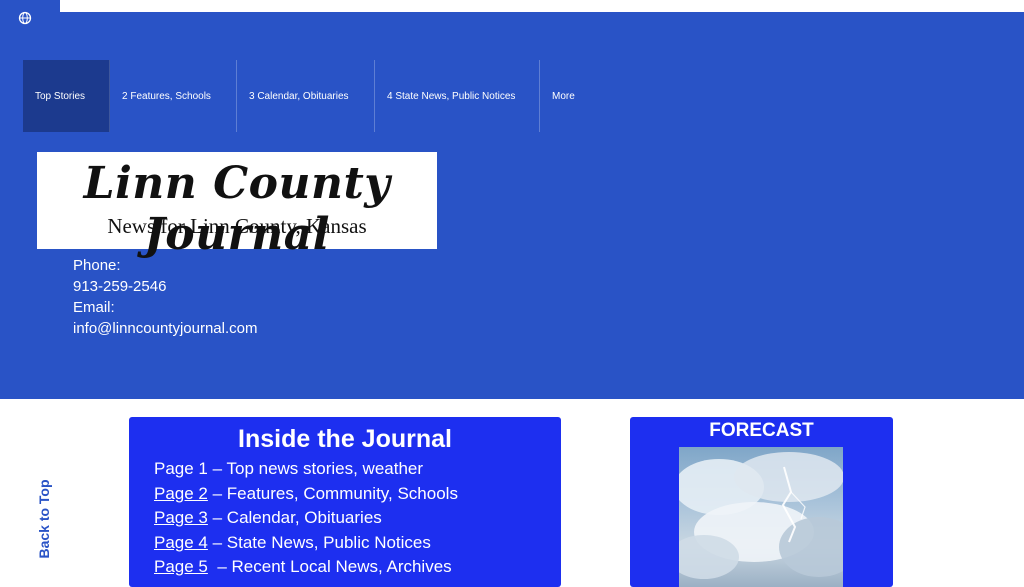 The height and width of the screenshot is (587, 1024). I want to click on list-item: Page 2 – Features, Community, Schools, so click(306, 494).